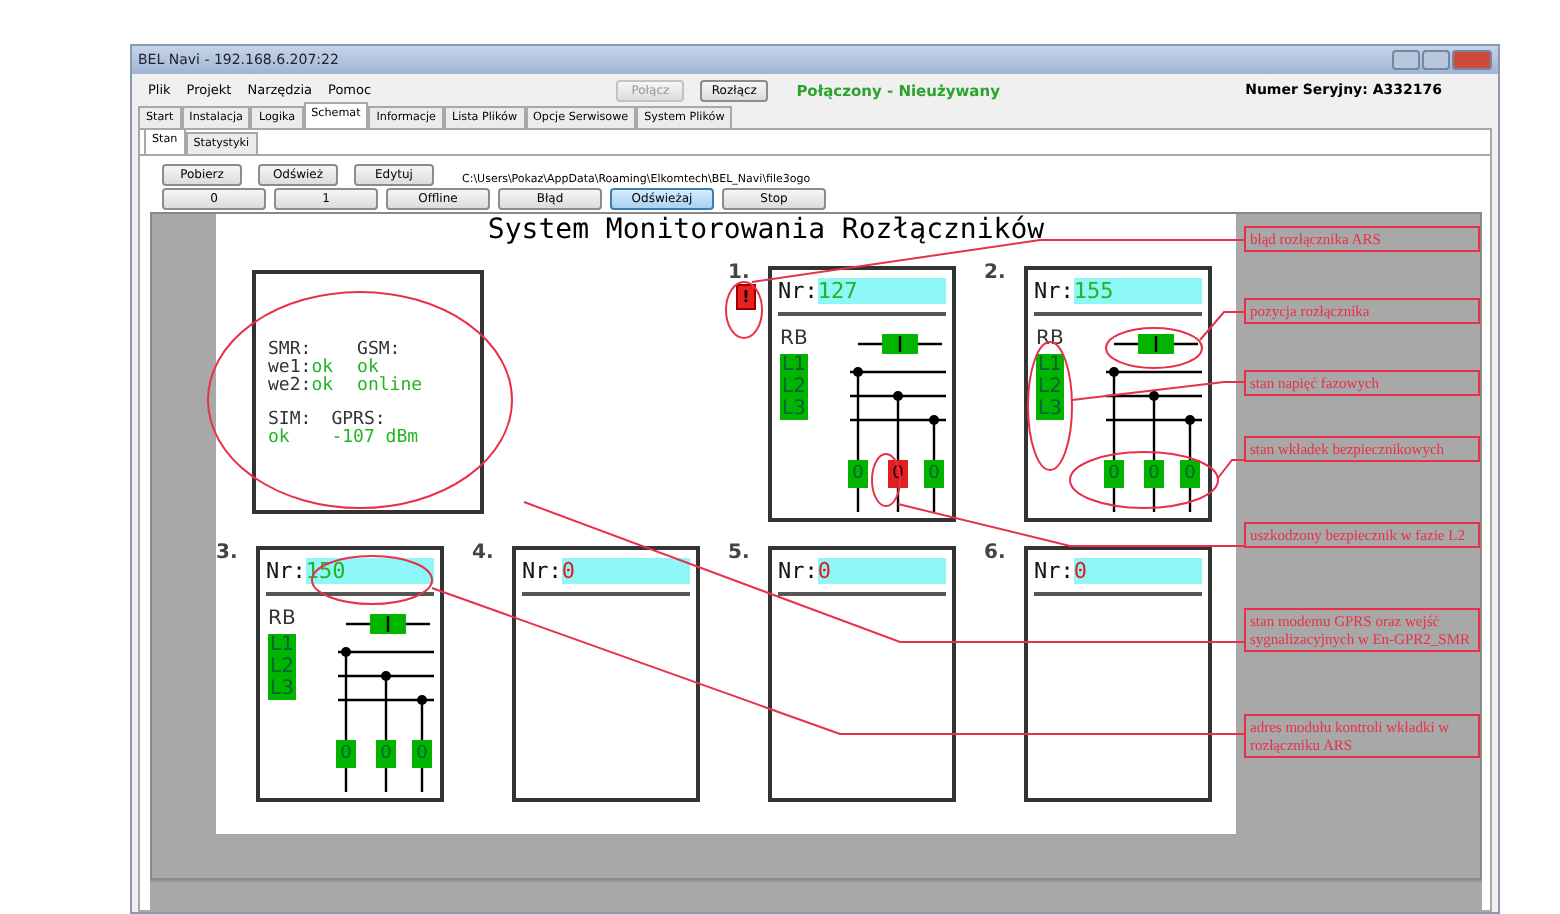  Describe the element at coordinates (227, 553) in the screenshot. I see `module-number: 3.` at that location.